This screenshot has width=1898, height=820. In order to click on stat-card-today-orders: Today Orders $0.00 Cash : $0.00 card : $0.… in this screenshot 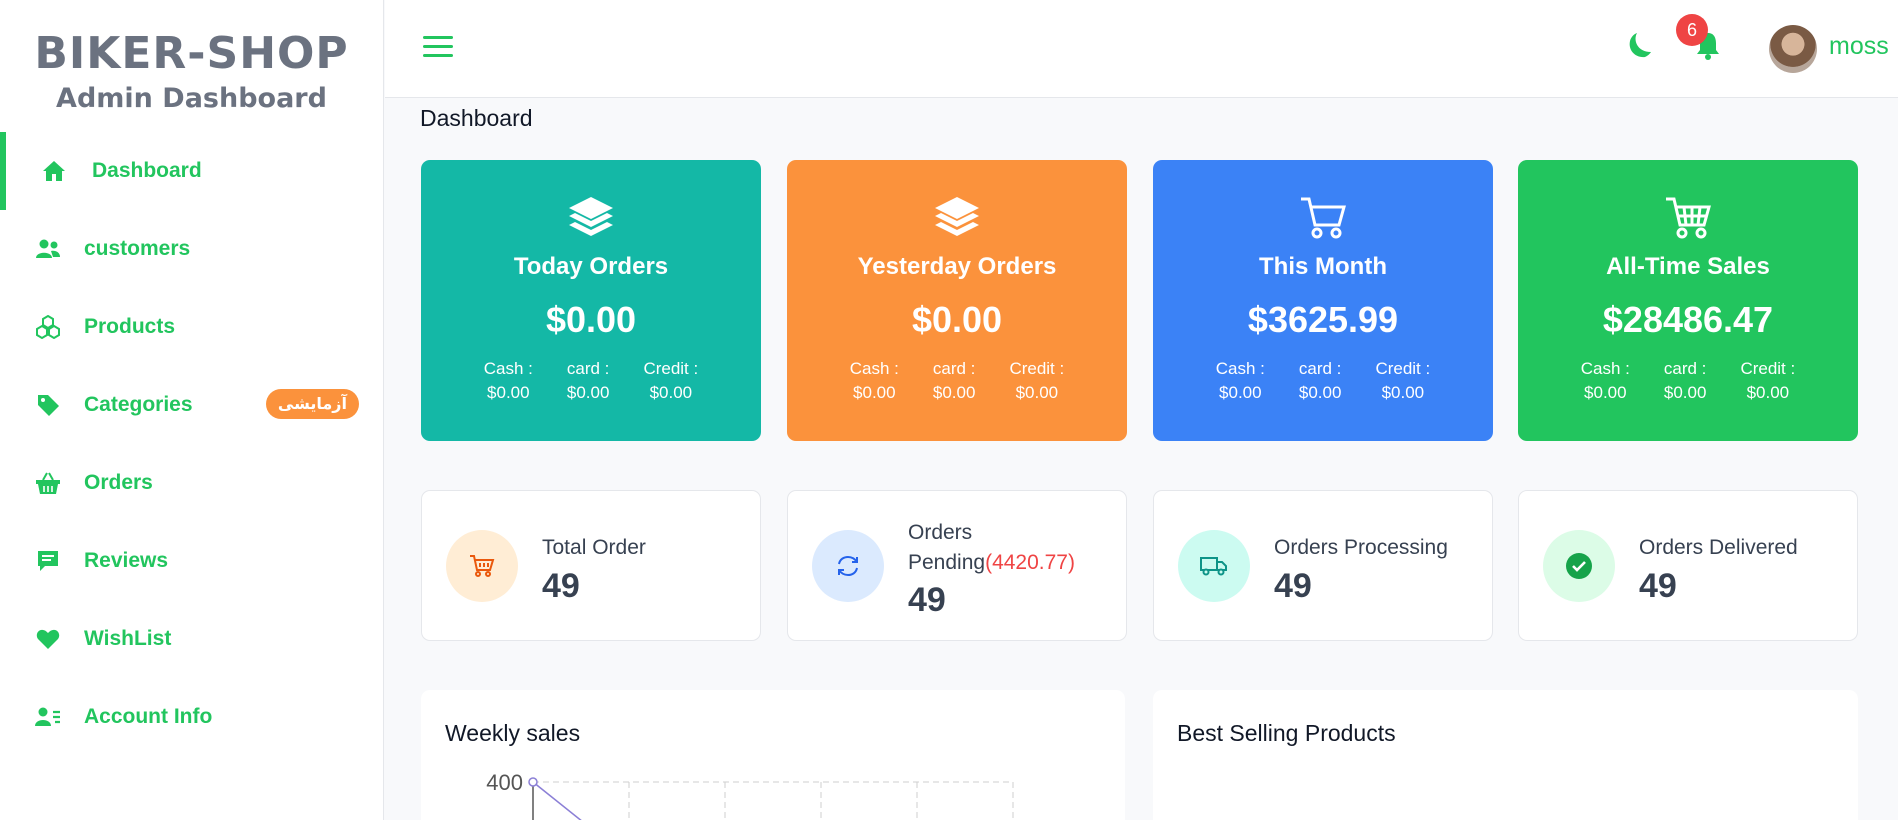, I will do `click(591, 300)`.